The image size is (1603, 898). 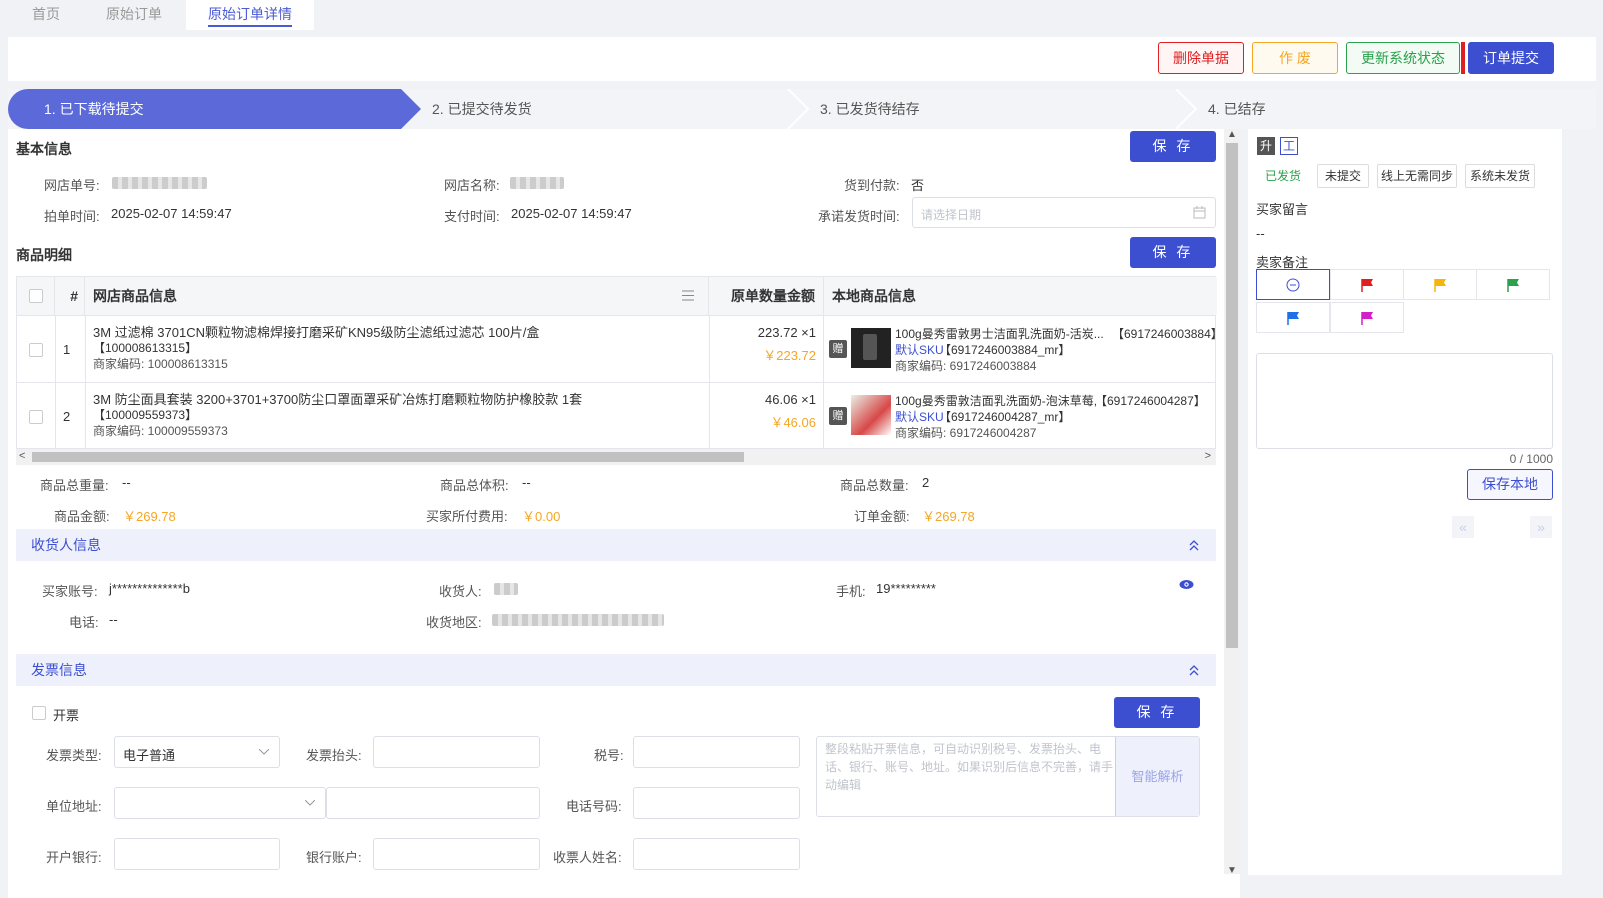 What do you see at coordinates (36, 296) in the screenshot?
I see `select-all-checkbox` at bounding box center [36, 296].